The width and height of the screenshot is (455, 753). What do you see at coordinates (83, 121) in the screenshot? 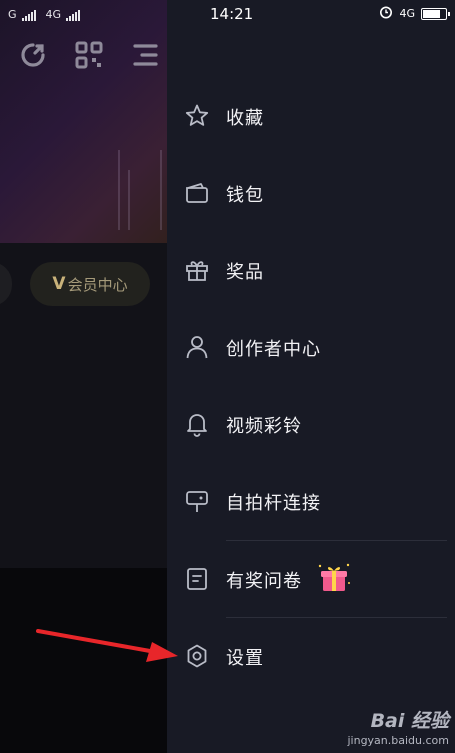
I see `profile-banner` at bounding box center [83, 121].